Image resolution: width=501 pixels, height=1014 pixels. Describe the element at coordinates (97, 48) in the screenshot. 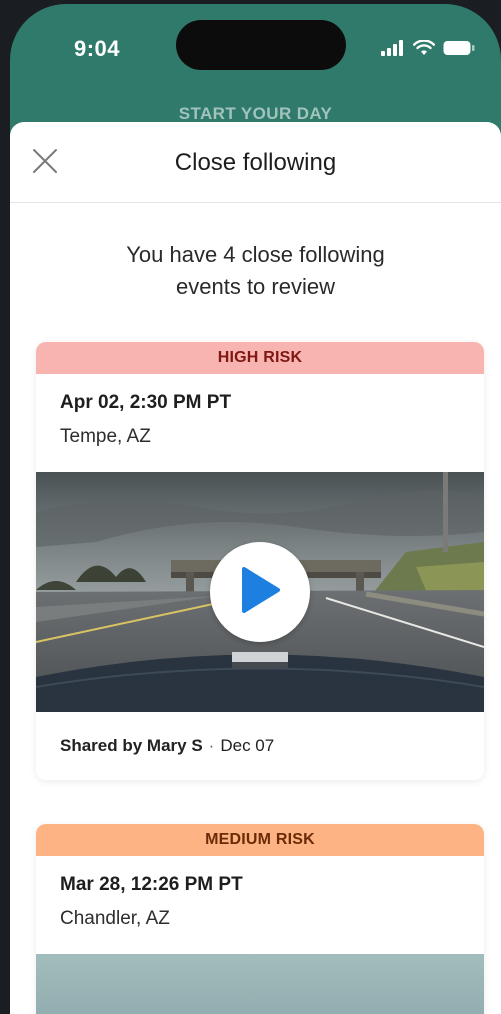

I see `status-time: 9:04` at that location.